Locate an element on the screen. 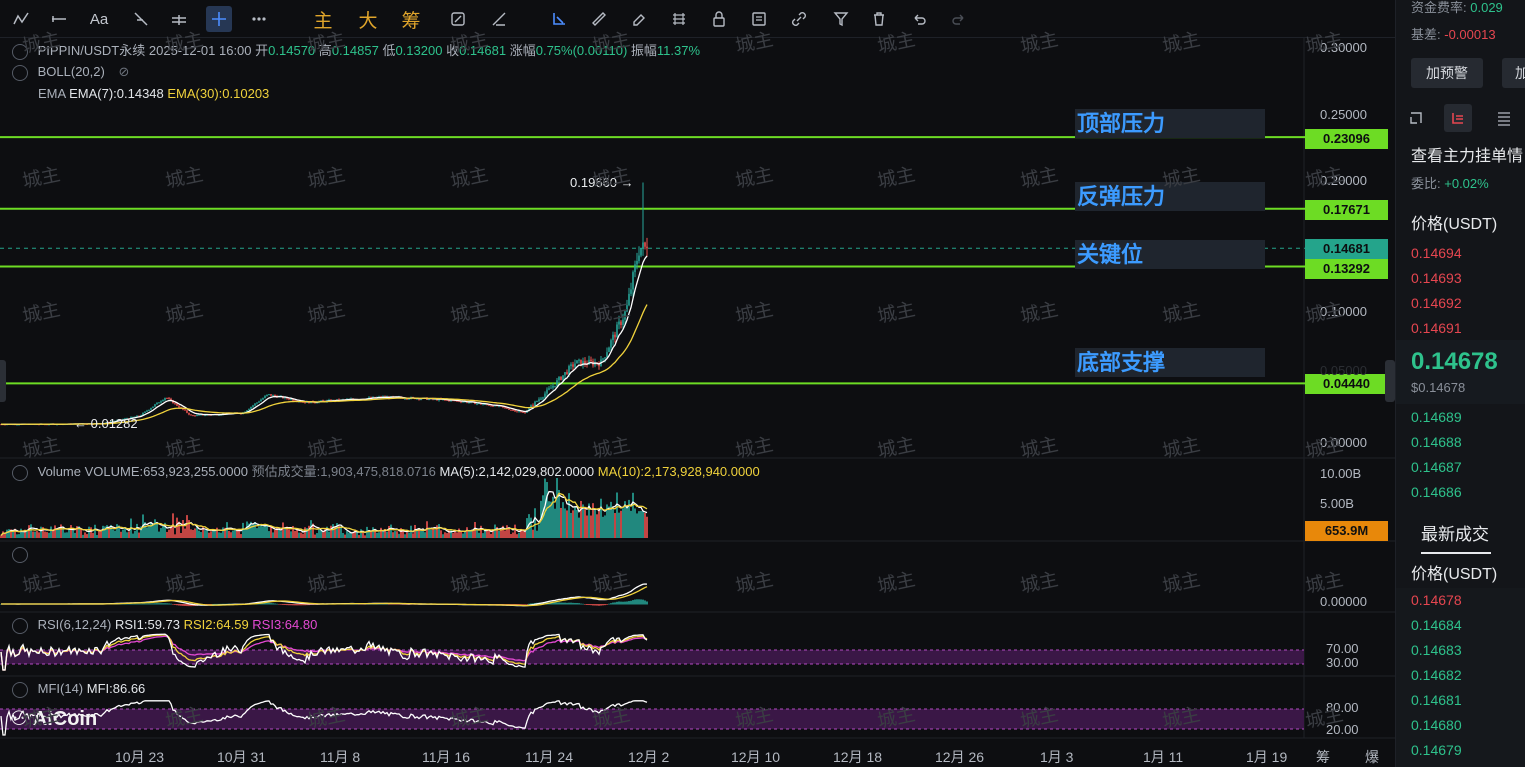 Image resolution: width=1525 pixels, height=767 pixels. layout-single-icon is located at coordinates (1416, 118).